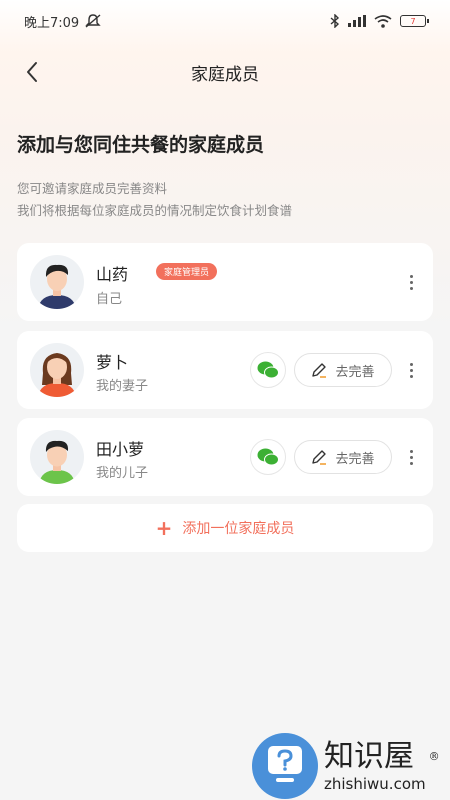 Image resolution: width=450 pixels, height=800 pixels. I want to click on add-member-label: 添加一位家庭成员, so click(238, 529).